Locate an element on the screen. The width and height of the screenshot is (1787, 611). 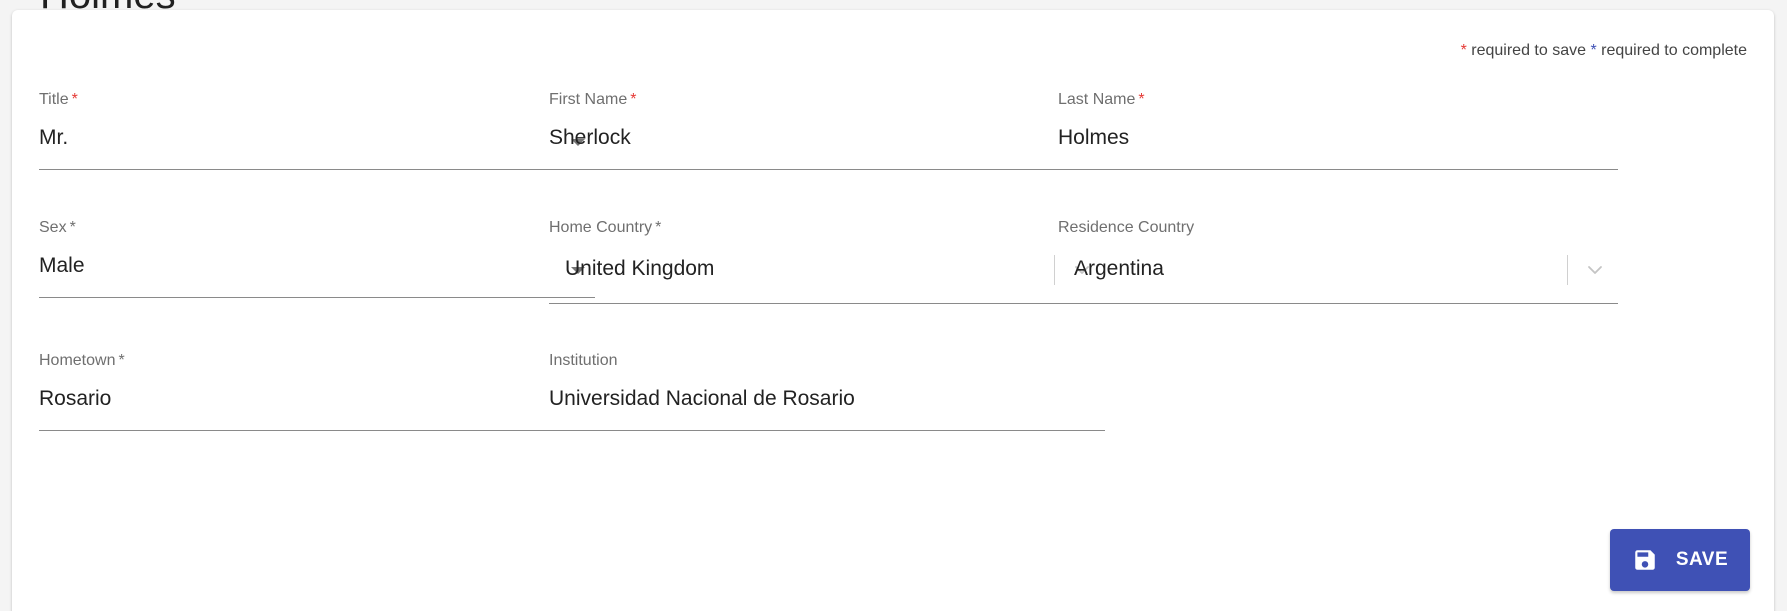
save-button: SAVE is located at coordinates (1680, 560).